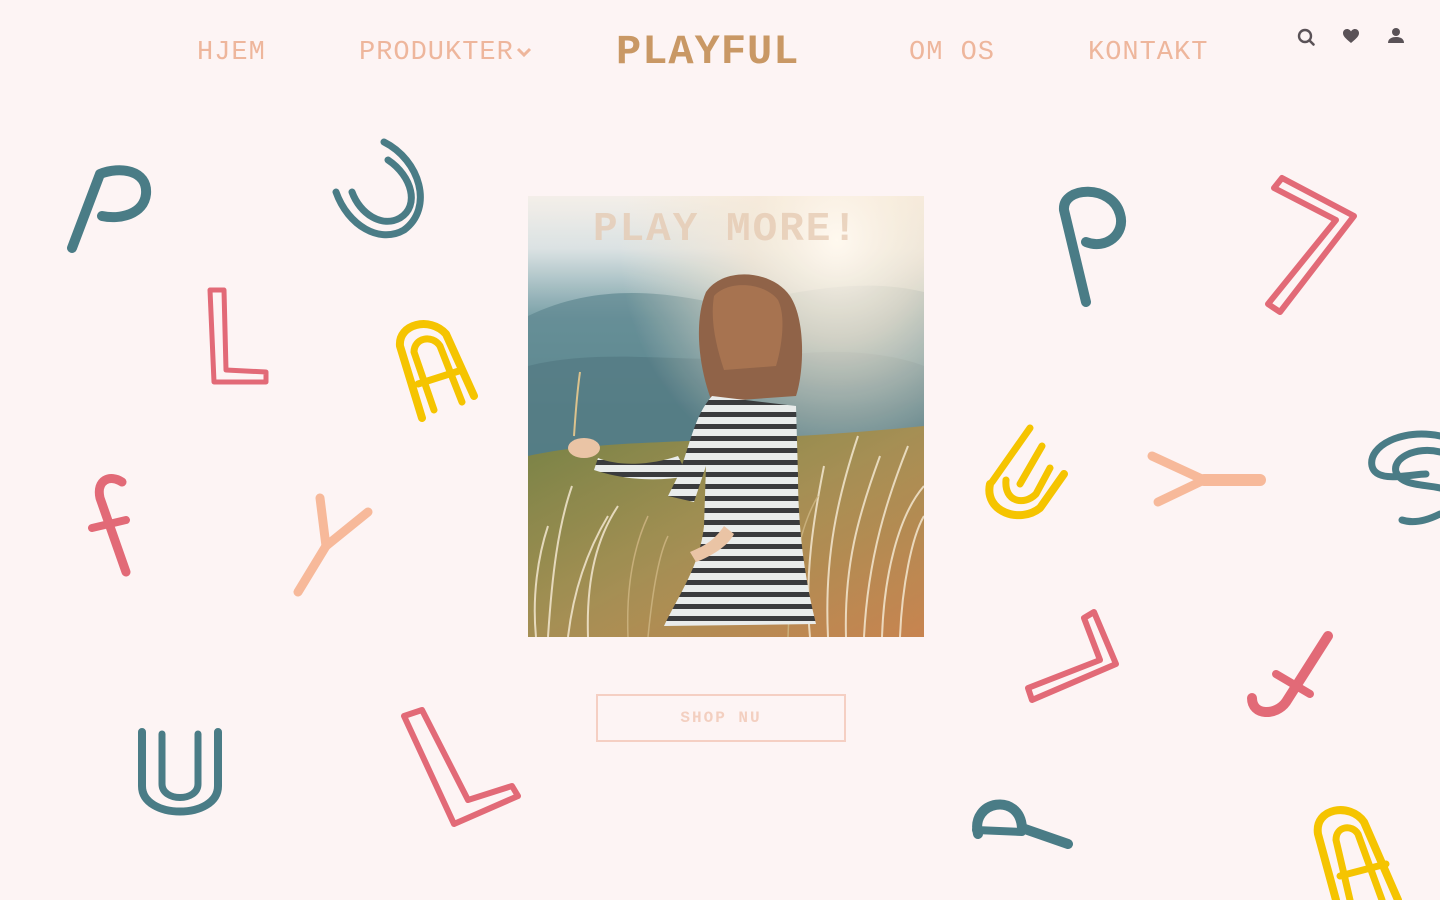 The image size is (1440, 900). I want to click on heart-icon, so click(1351, 36).